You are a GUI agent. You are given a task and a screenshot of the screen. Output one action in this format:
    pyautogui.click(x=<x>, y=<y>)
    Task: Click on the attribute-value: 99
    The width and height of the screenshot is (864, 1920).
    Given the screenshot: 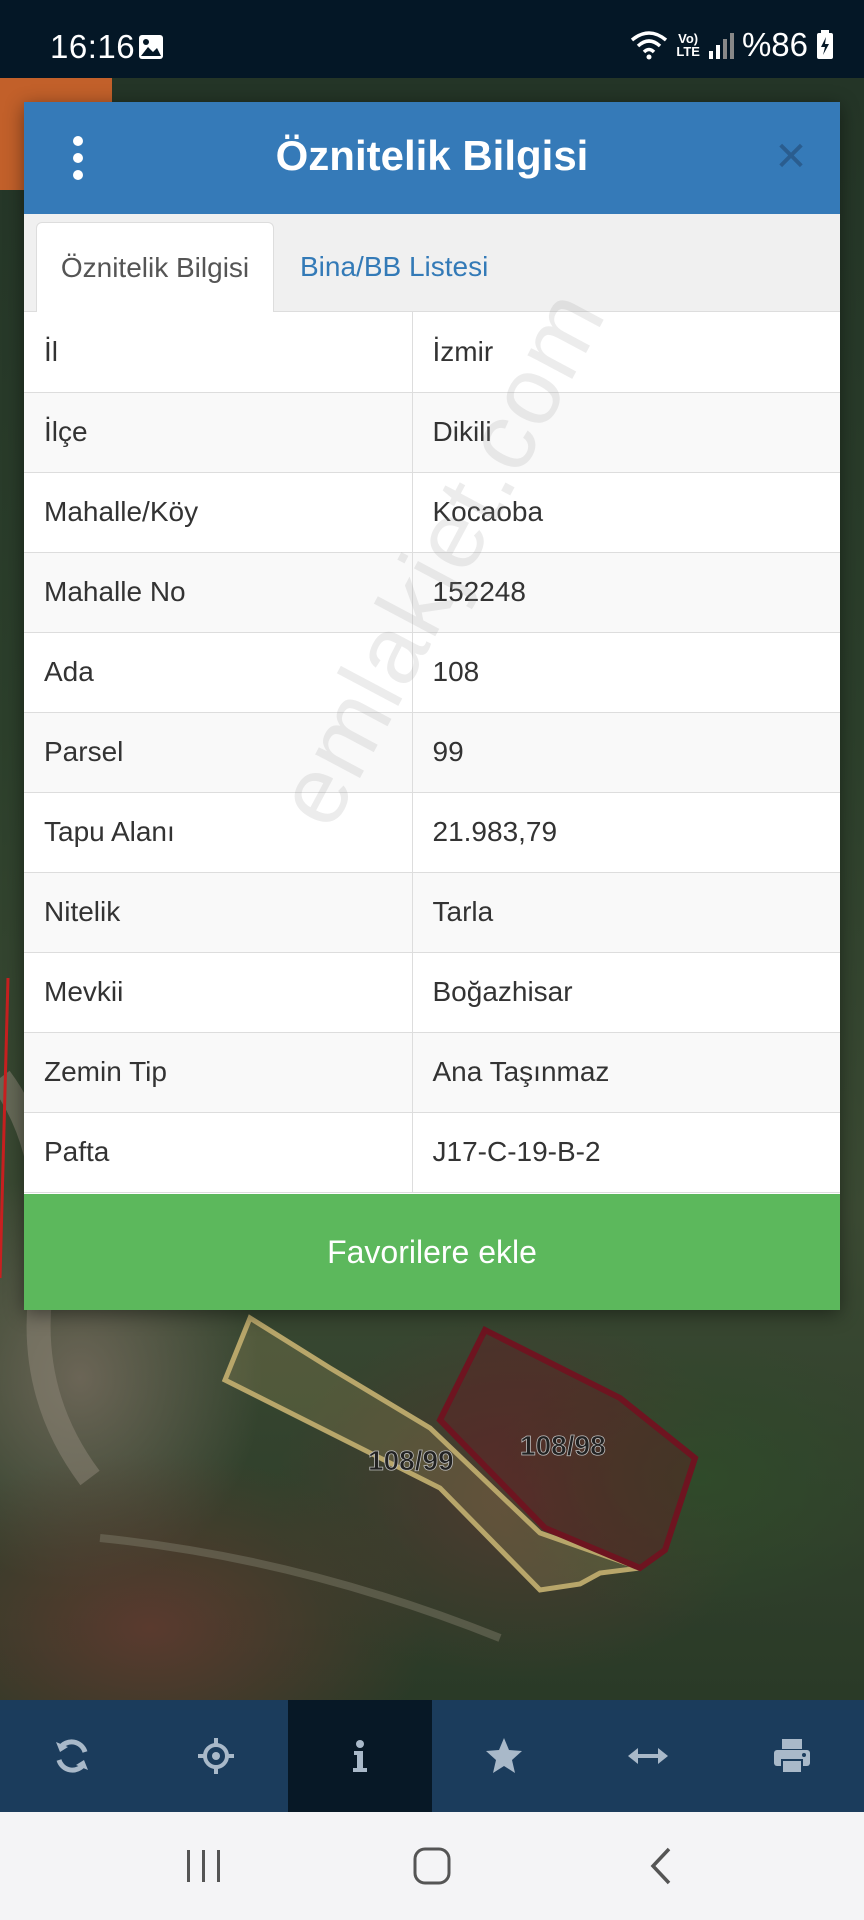 What is the action you would take?
    pyautogui.click(x=626, y=752)
    